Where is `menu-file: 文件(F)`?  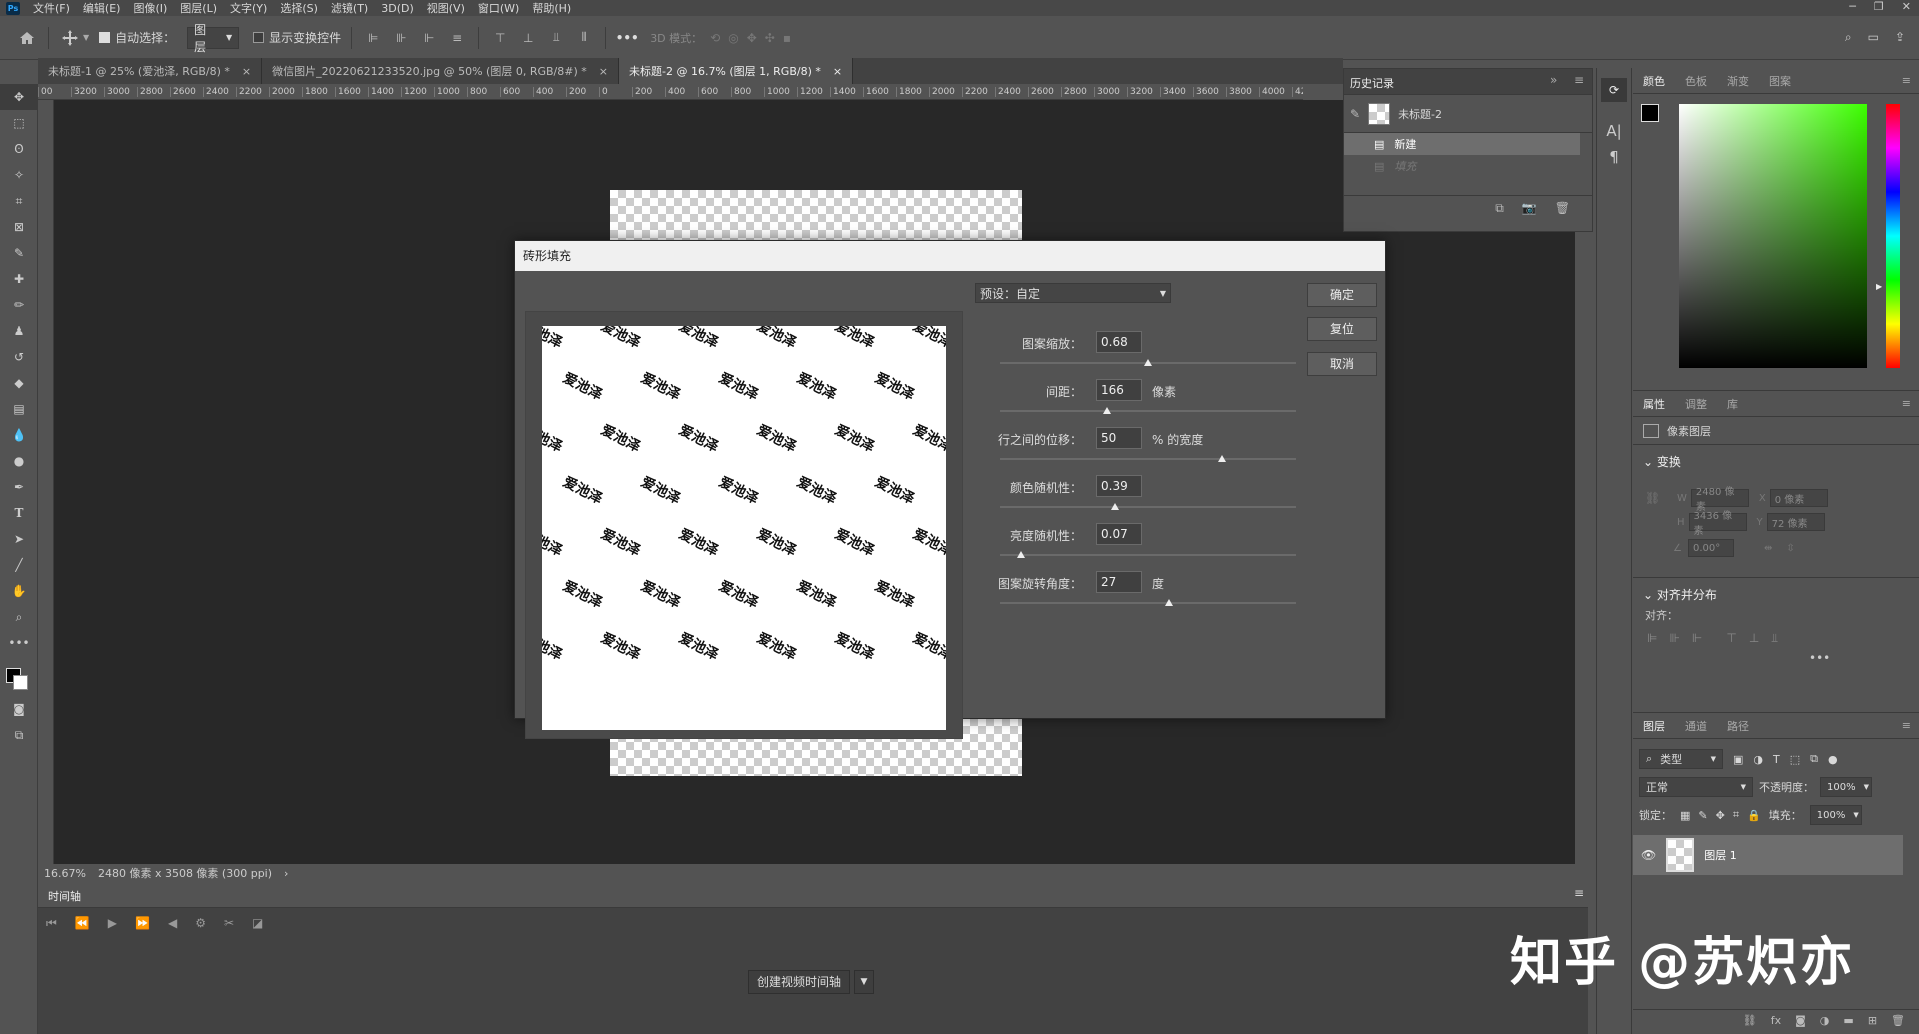 menu-file: 文件(F) is located at coordinates (51, 8).